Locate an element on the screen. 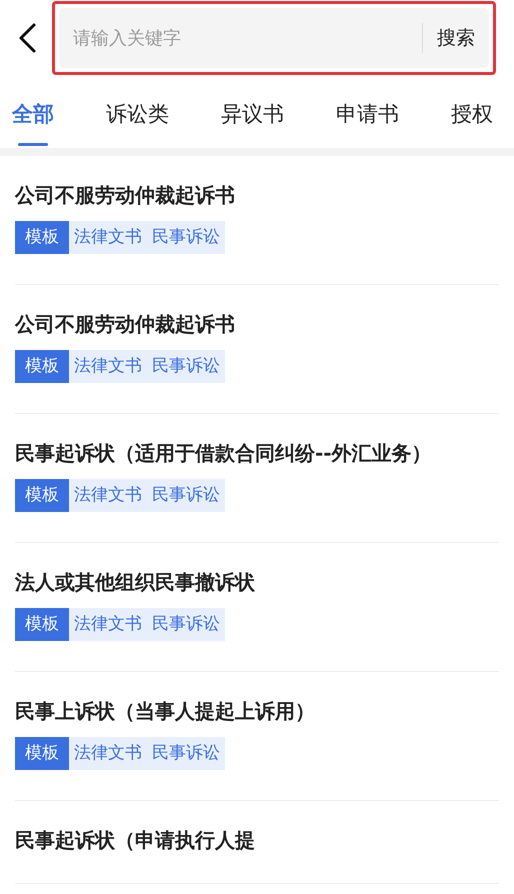  document-title: 民事起诉状（适用于借款合同纠纷--外汇业务） is located at coordinates (257, 453).